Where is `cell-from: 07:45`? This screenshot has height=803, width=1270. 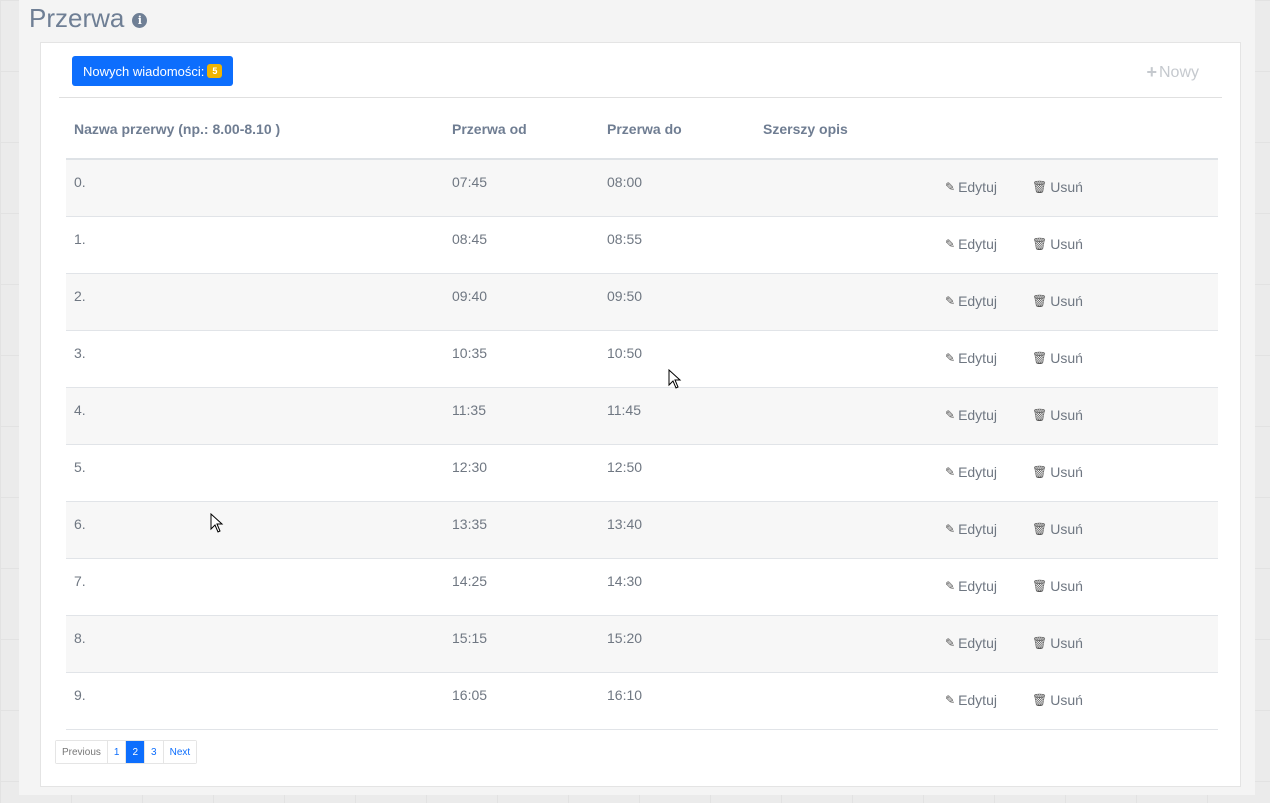 cell-from: 07:45 is located at coordinates (470, 182).